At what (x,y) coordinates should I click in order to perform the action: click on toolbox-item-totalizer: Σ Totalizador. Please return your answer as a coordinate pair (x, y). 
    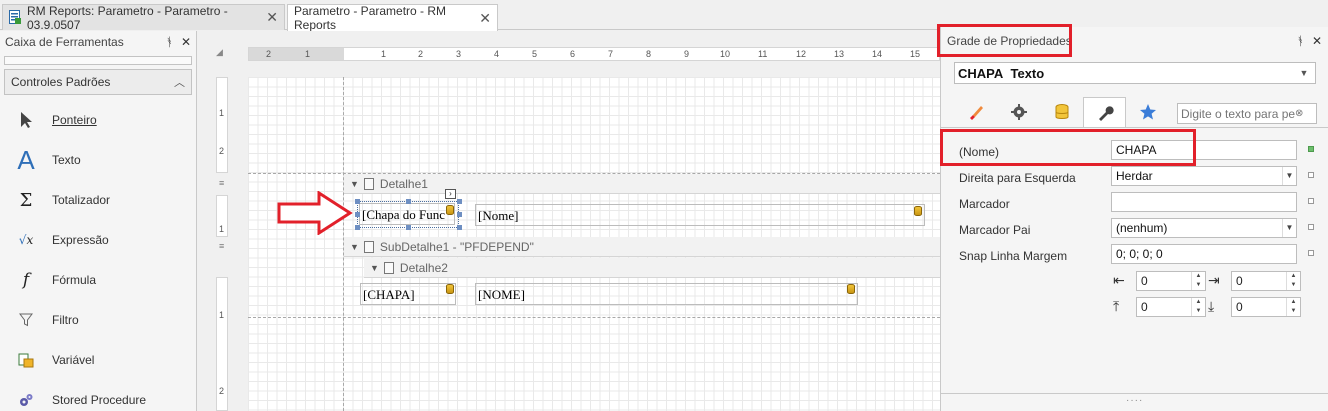
    Looking at the image, I should click on (98, 200).